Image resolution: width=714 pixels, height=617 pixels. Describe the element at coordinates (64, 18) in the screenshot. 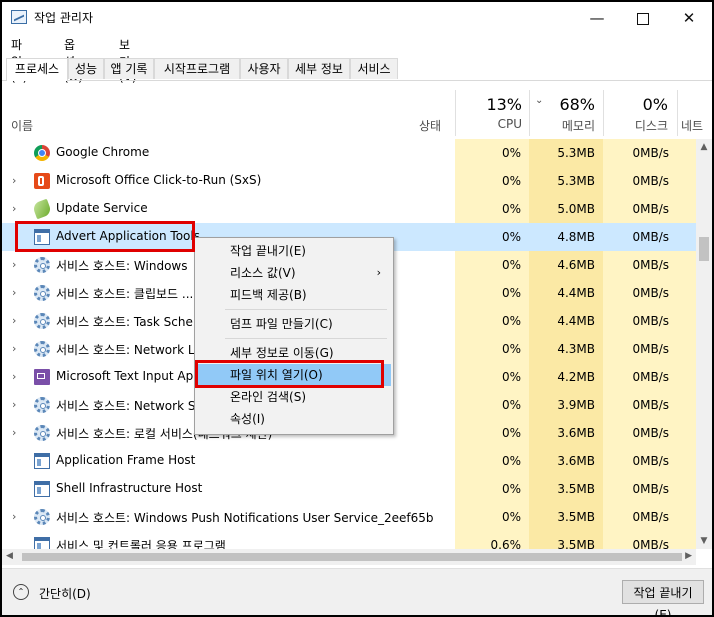

I see `window-title: 작업 관리자` at that location.